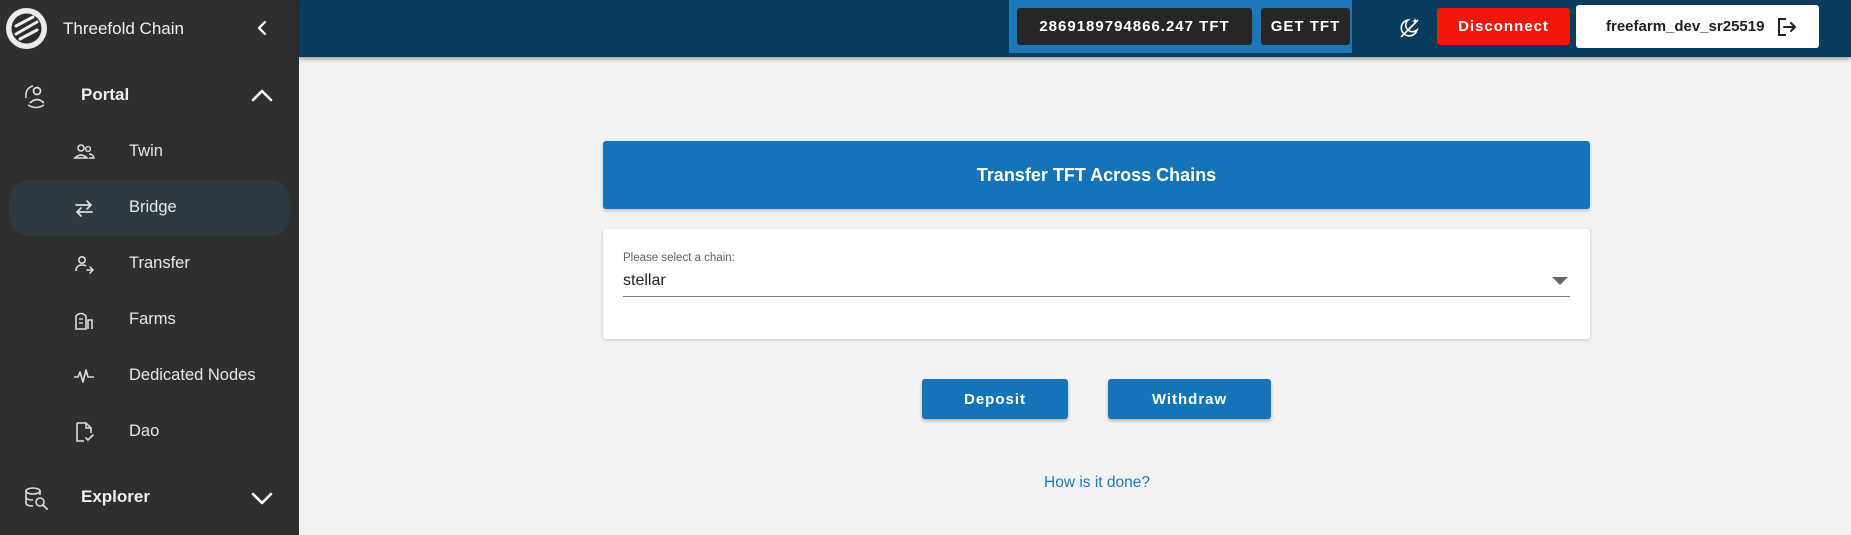 The image size is (1851, 535). I want to click on sidebar-item-label: Dedicated Nodes, so click(192, 375).